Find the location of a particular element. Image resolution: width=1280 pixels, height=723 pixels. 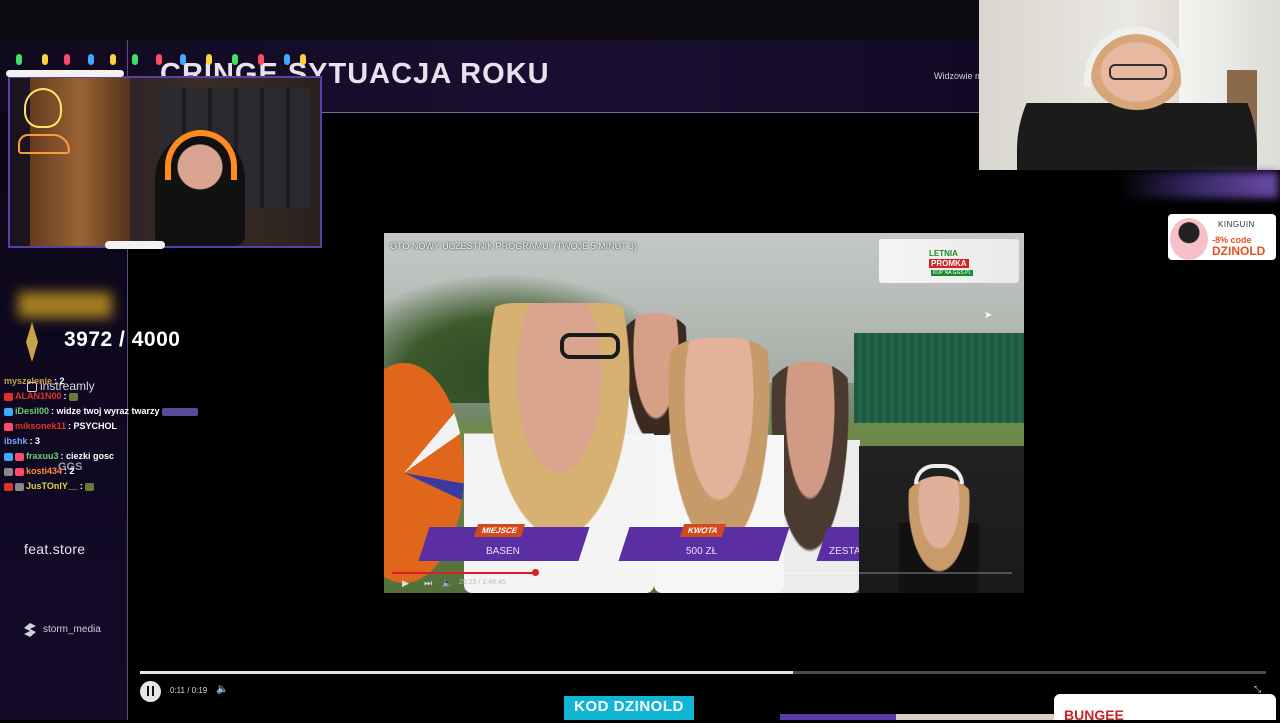

chat-text: widze twoj wyraz twarzy is located at coordinates (108, 411).